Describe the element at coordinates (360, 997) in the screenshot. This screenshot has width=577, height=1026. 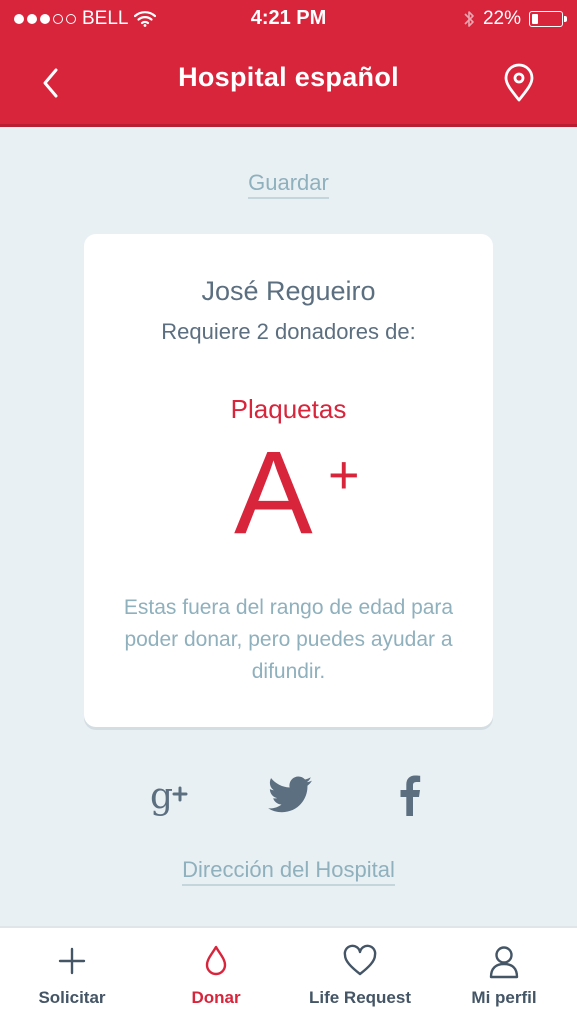
I see `tab-label: Life Request` at that location.